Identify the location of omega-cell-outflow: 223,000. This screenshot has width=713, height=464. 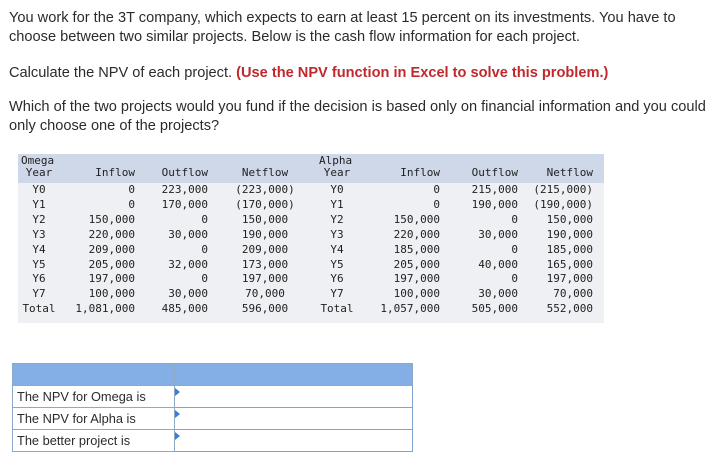
(184, 189).